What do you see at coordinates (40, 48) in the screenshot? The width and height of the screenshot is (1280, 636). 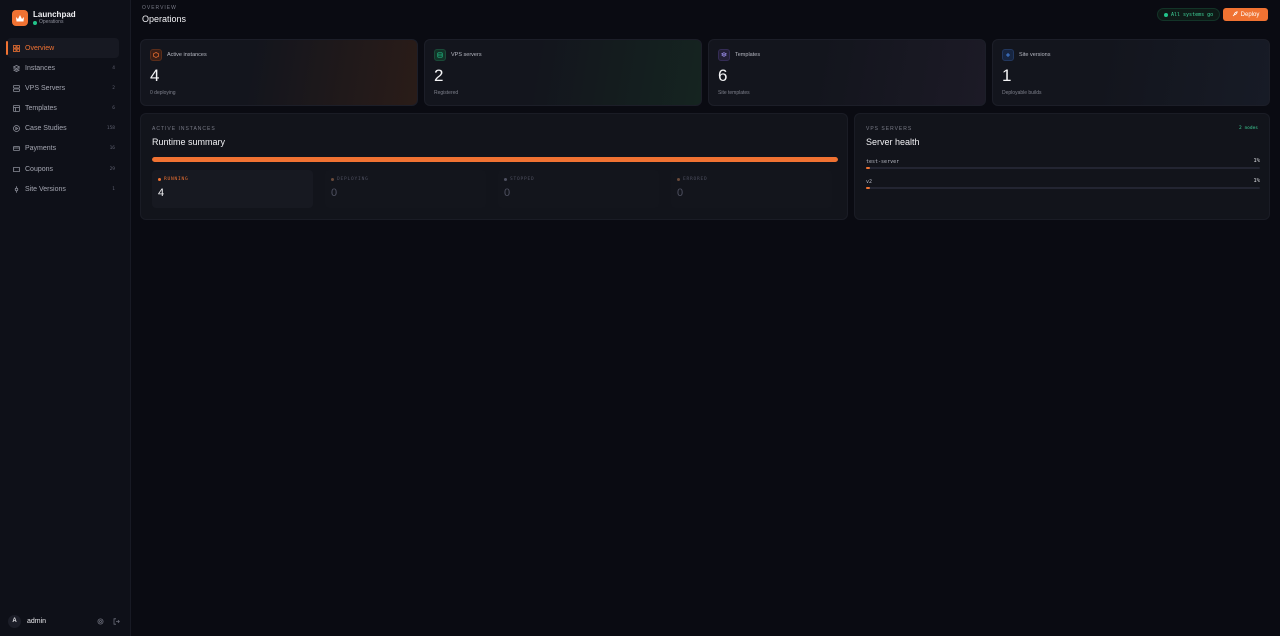 I see `sidebar-item-label: Overview` at bounding box center [40, 48].